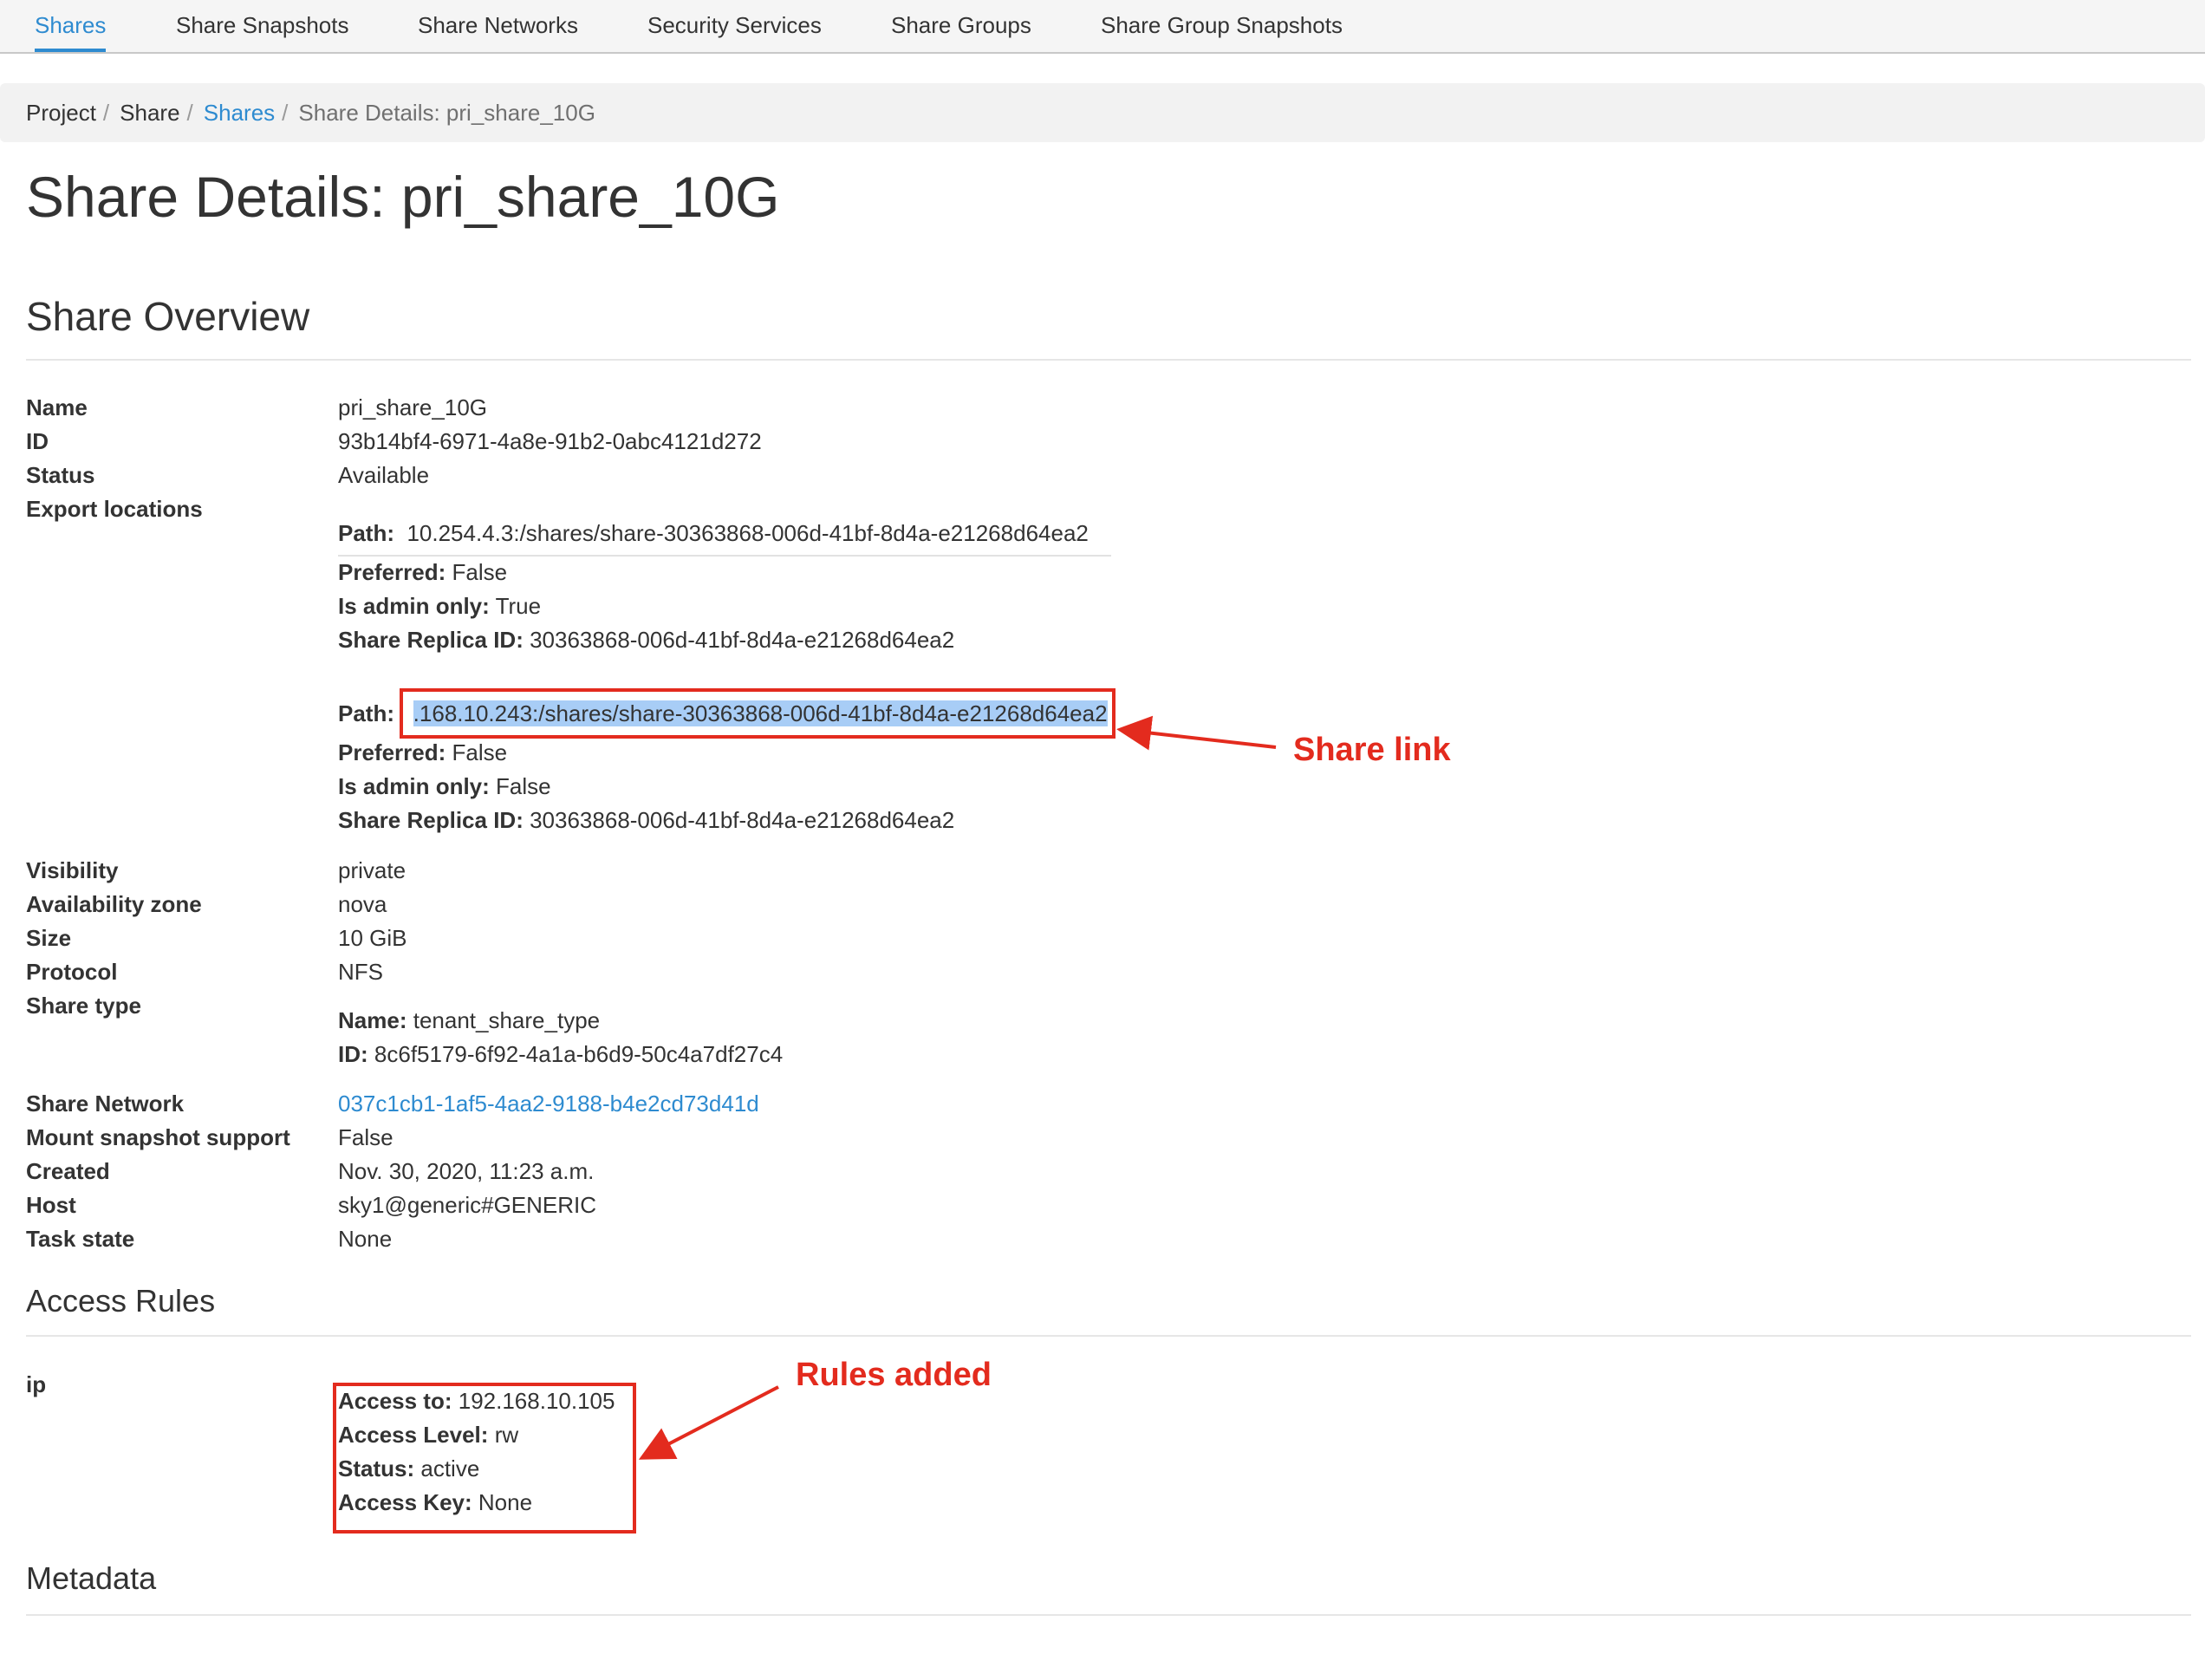  What do you see at coordinates (1196, 733) in the screenshot?
I see `share-link-arrow` at bounding box center [1196, 733].